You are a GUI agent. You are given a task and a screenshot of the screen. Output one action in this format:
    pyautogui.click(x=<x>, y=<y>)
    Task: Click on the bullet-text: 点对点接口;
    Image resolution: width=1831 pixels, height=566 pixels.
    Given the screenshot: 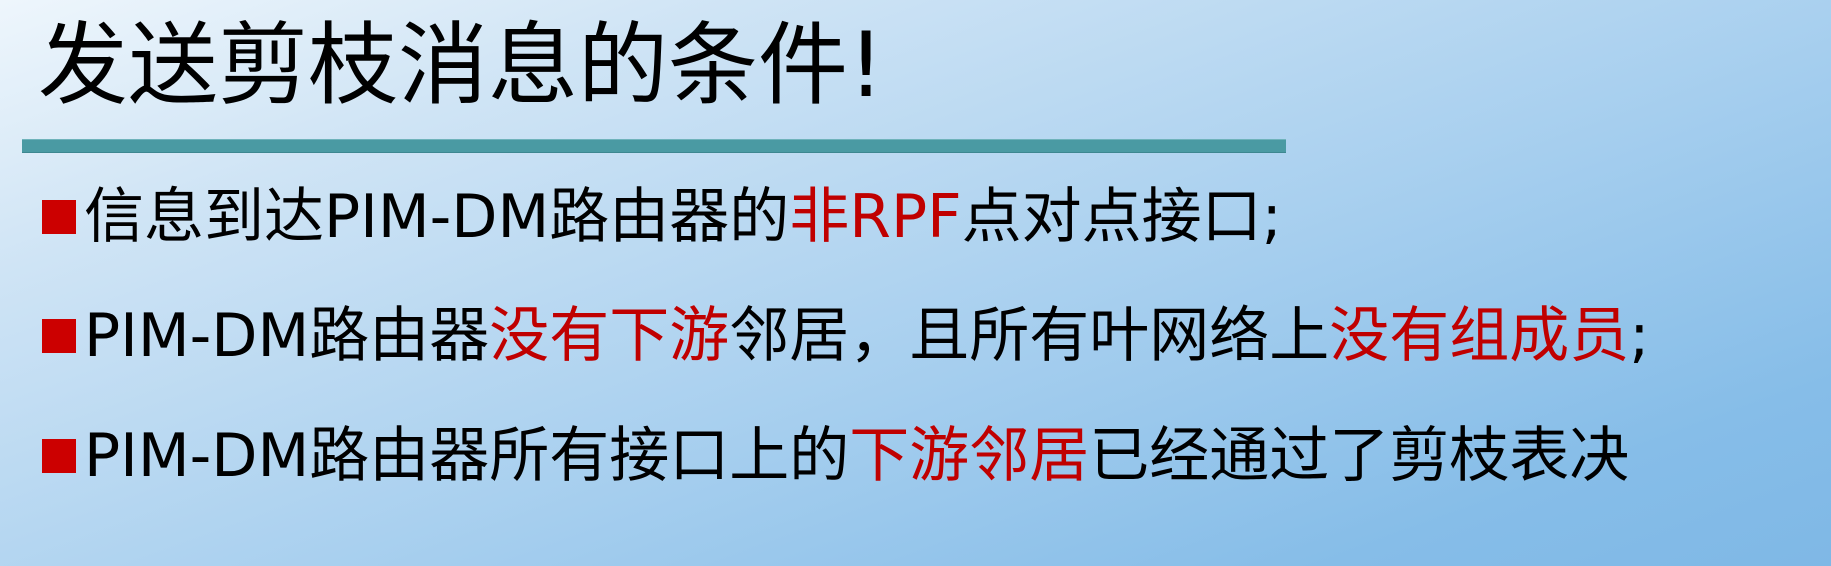 What is the action you would take?
    pyautogui.click(x=1121, y=217)
    